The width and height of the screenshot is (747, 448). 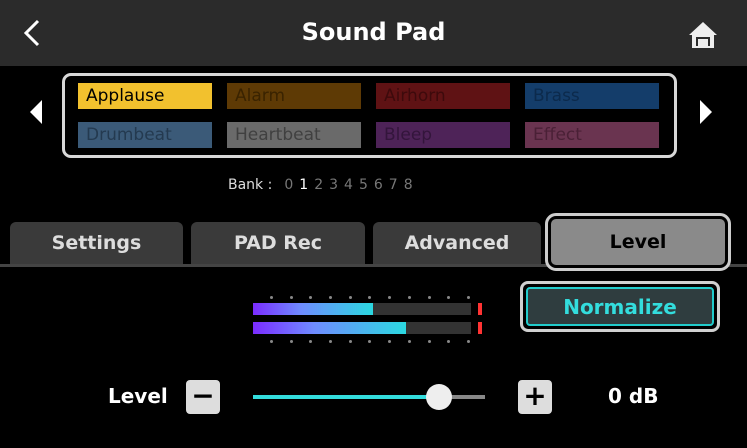 What do you see at coordinates (36, 112) in the screenshot?
I see `prev-bank-arrow-icon` at bounding box center [36, 112].